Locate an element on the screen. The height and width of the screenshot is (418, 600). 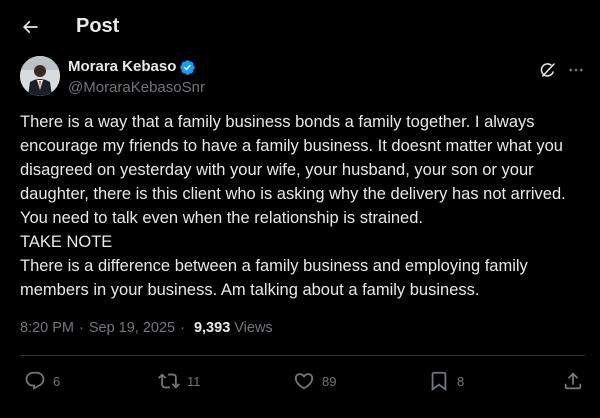
views-label: Views is located at coordinates (253, 328).